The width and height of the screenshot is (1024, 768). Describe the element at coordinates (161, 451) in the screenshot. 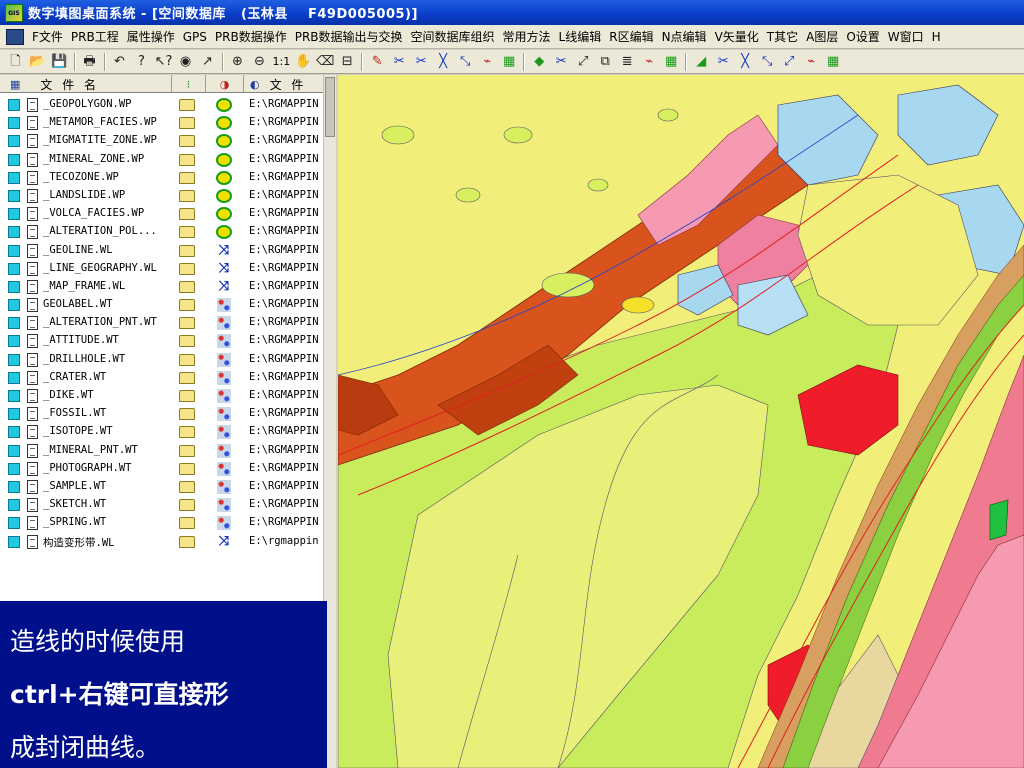

I see `file-list-row: _MINERAL_PNT.WT E:\RGMAPPIN` at that location.